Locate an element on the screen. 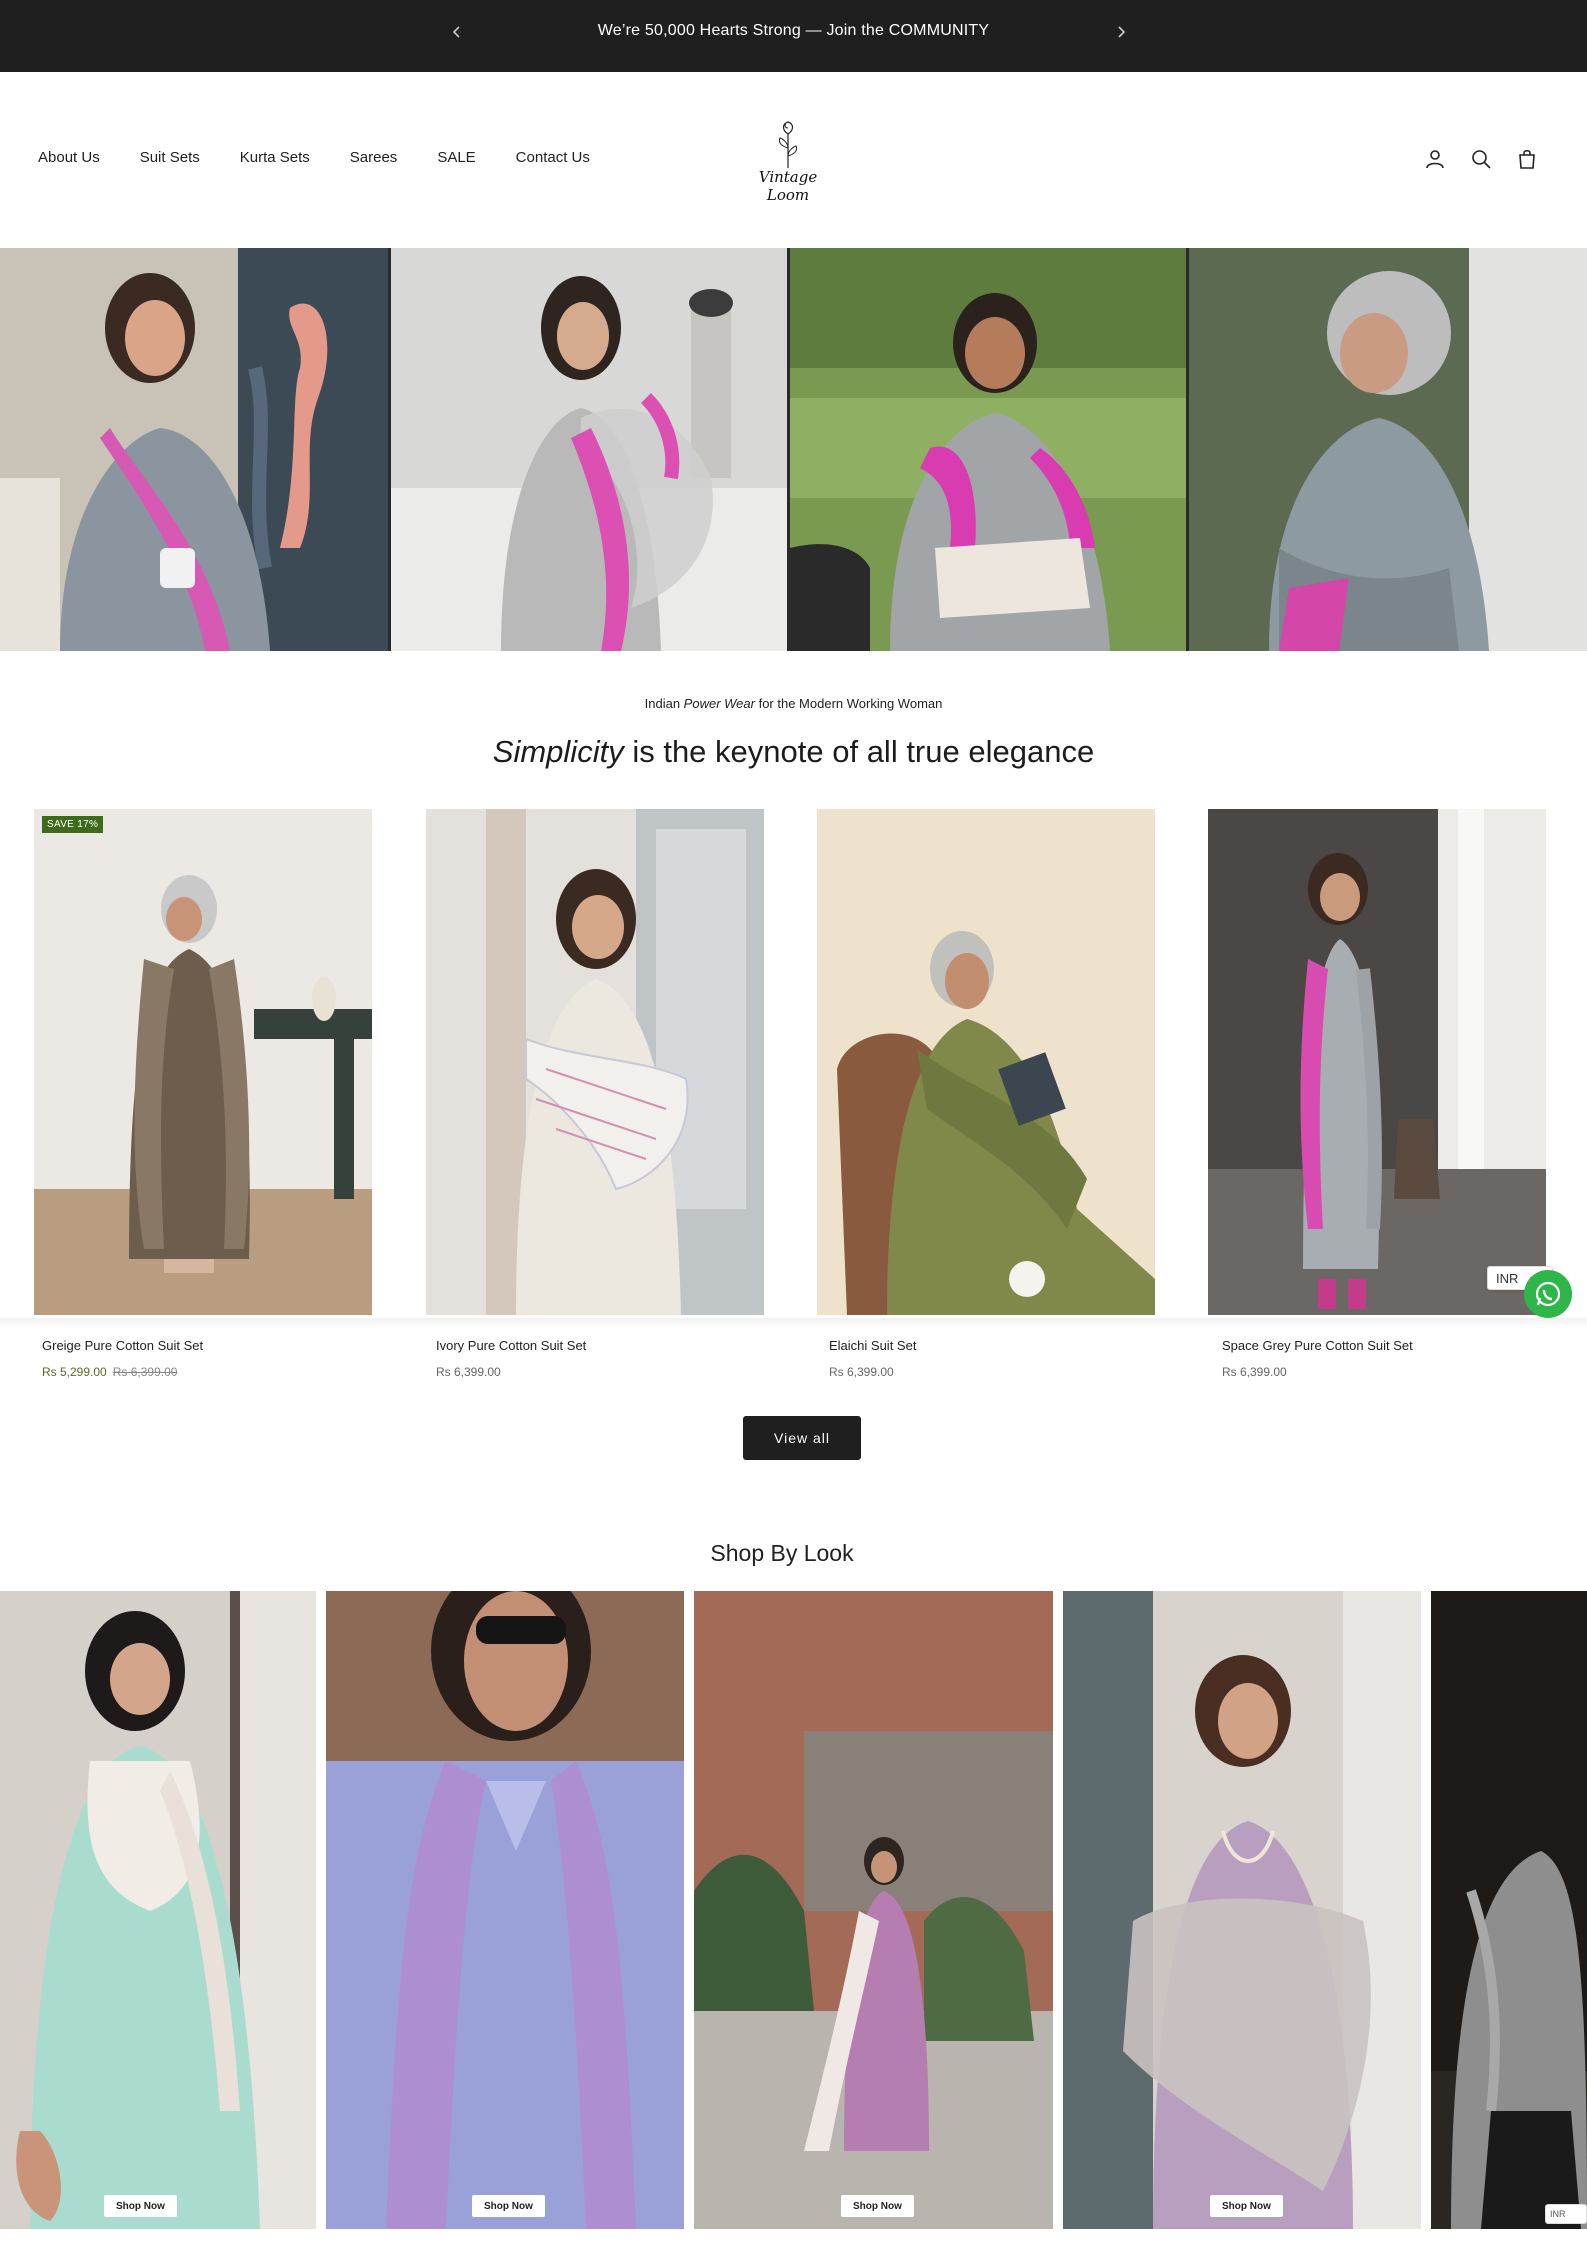 The width and height of the screenshot is (1587, 2245). view-all-button: View all is located at coordinates (802, 1438).